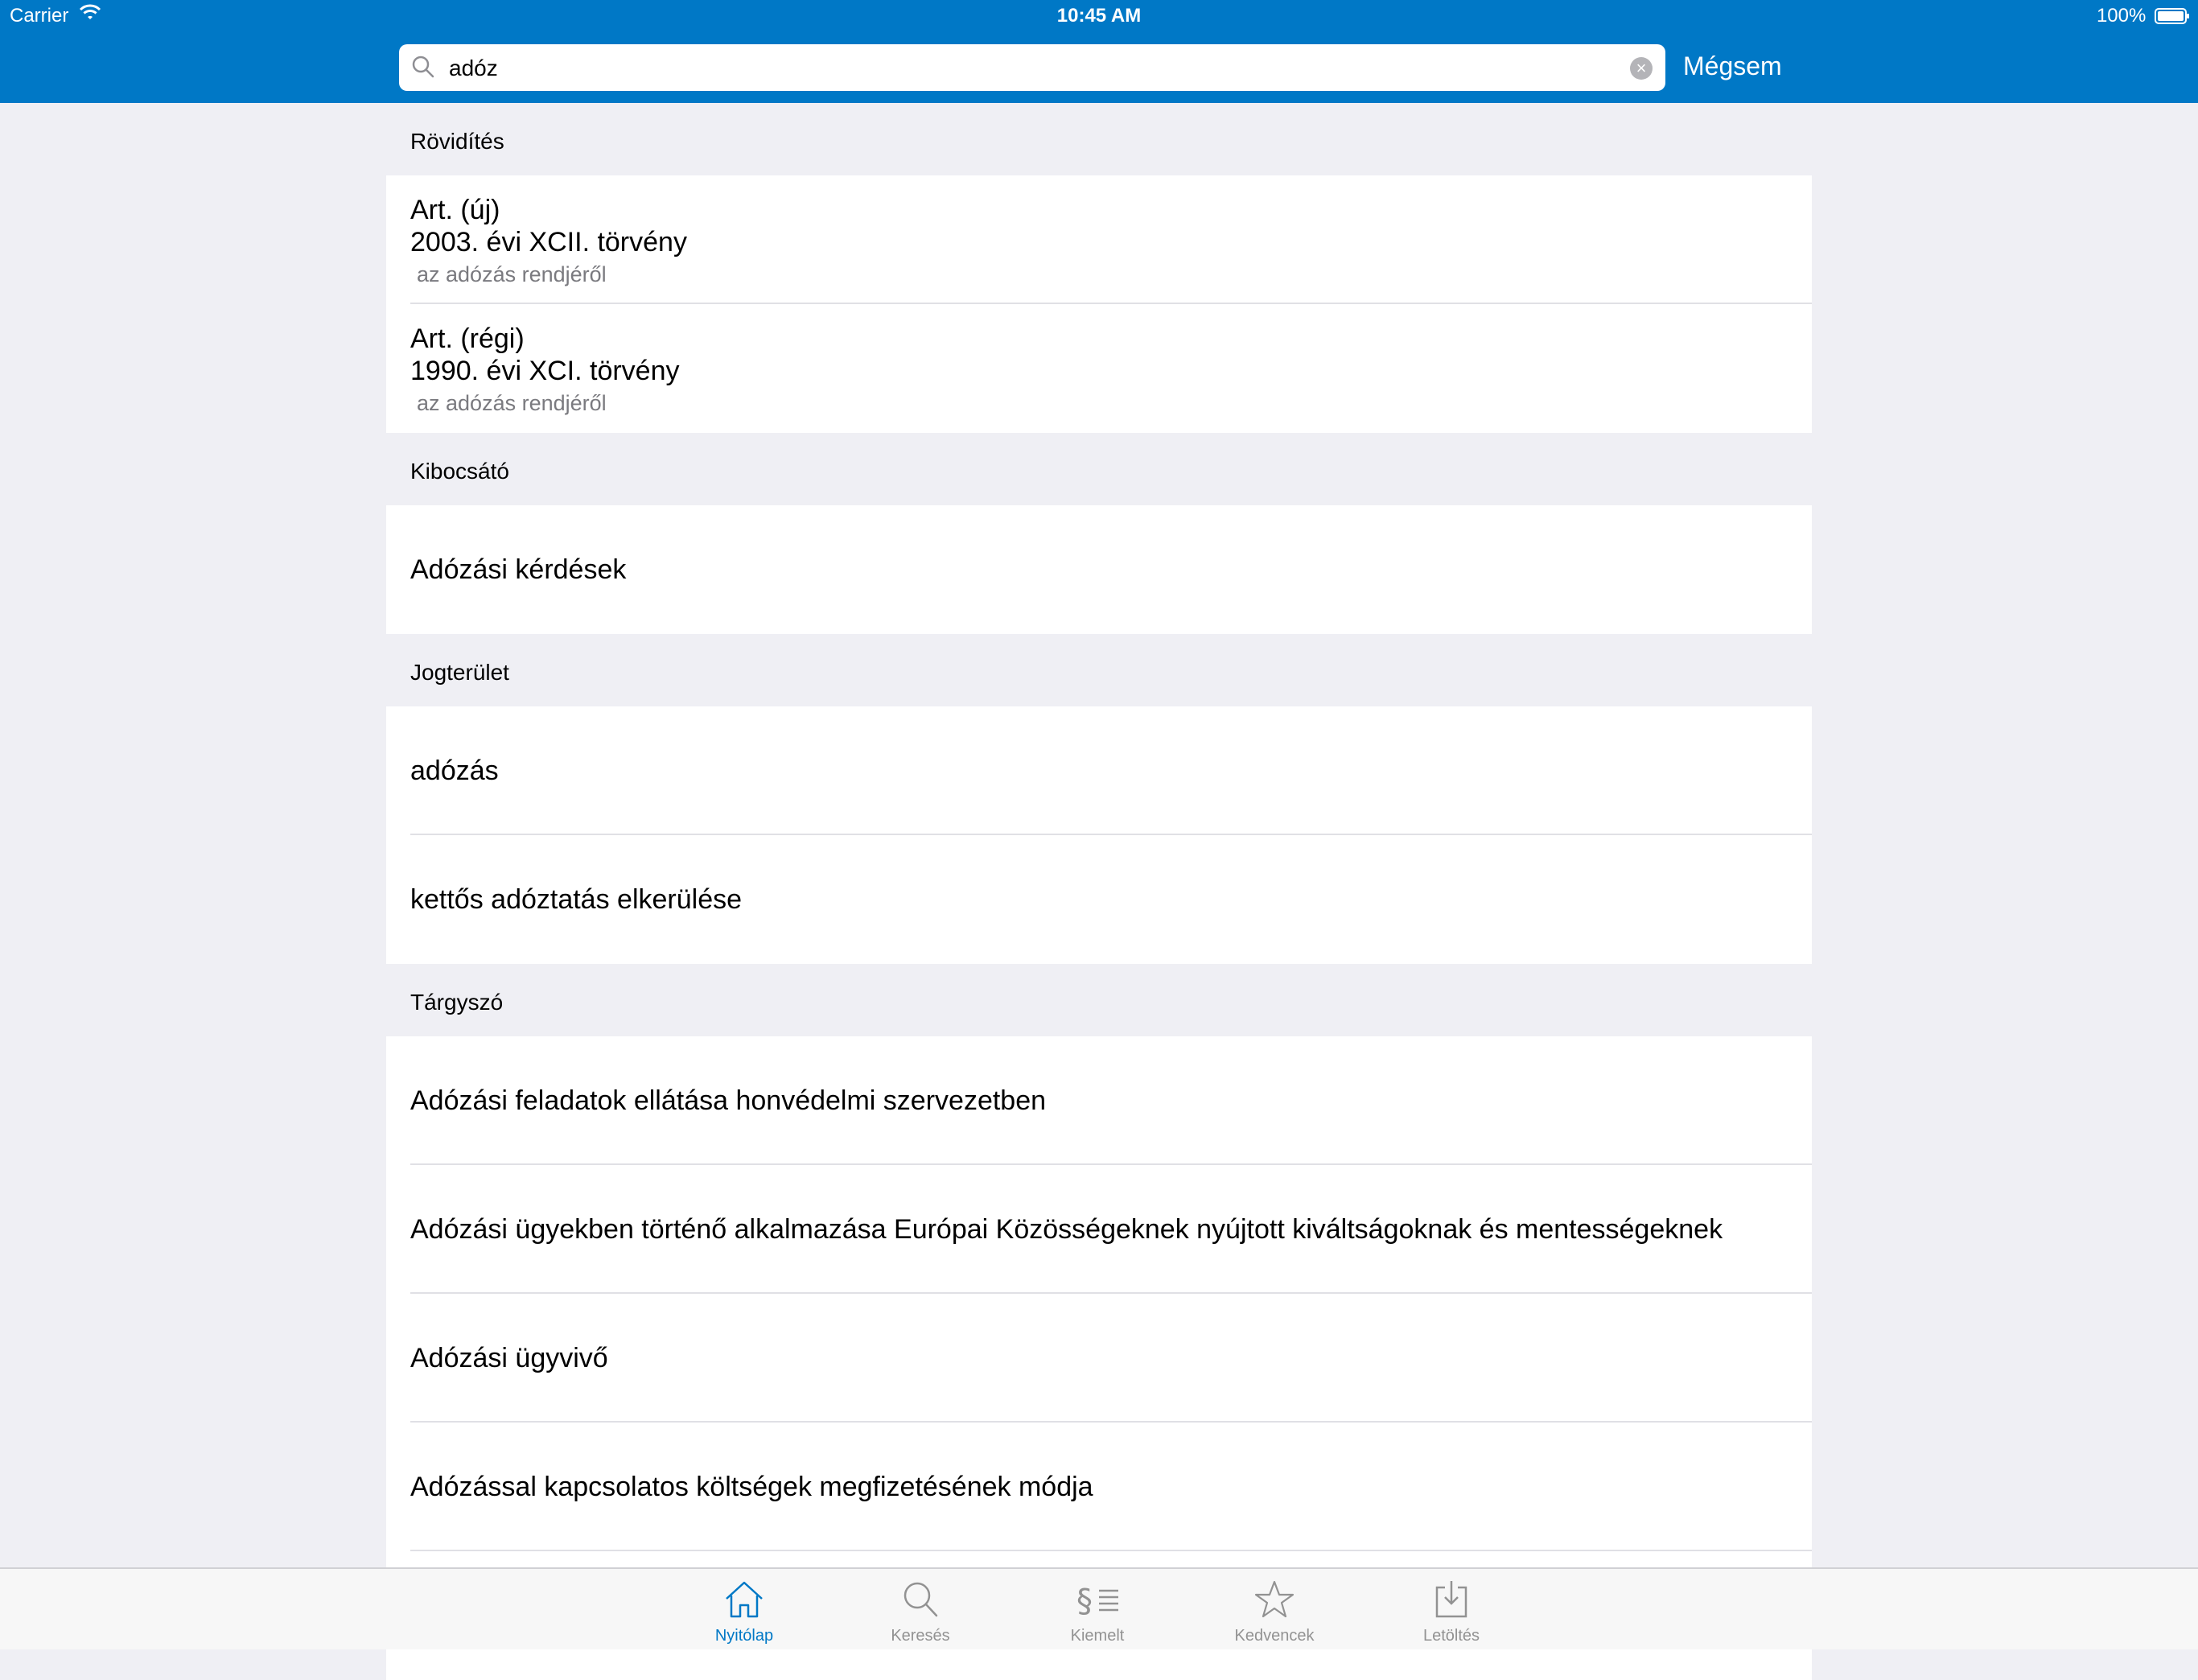  I want to click on paragraph-icon: §, so click(1097, 1599).